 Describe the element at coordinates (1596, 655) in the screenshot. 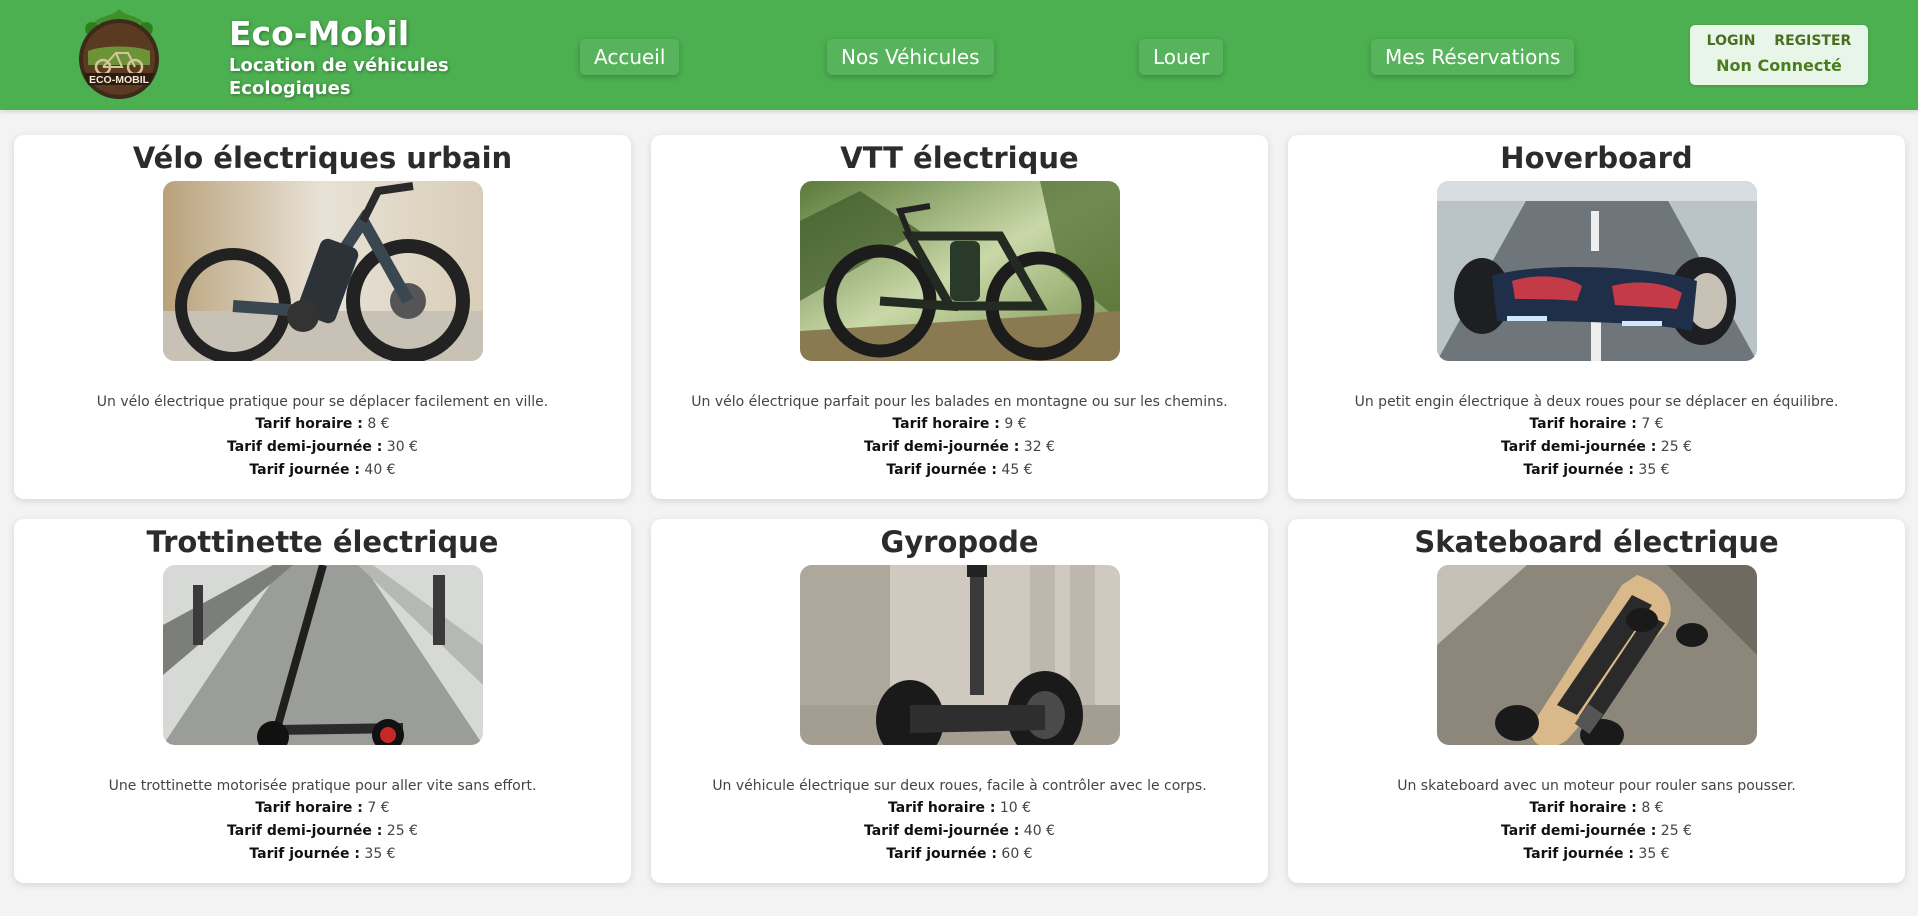

I see `vehicle-image-electric-skateboard` at that location.